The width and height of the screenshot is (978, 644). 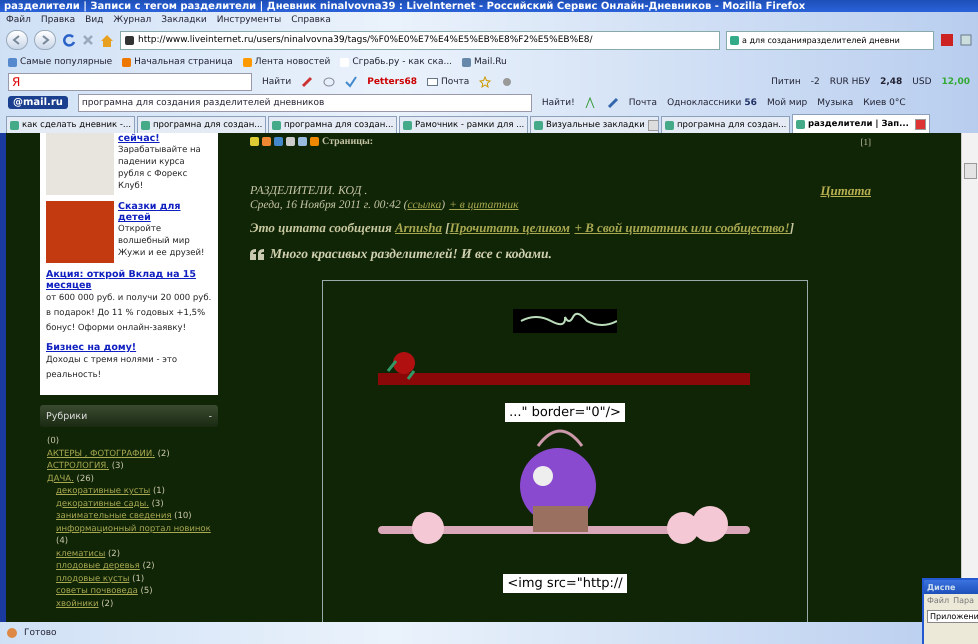 I want to click on mailru-search-field: програмна для создания разделителей дневников, so click(x=305, y=103).